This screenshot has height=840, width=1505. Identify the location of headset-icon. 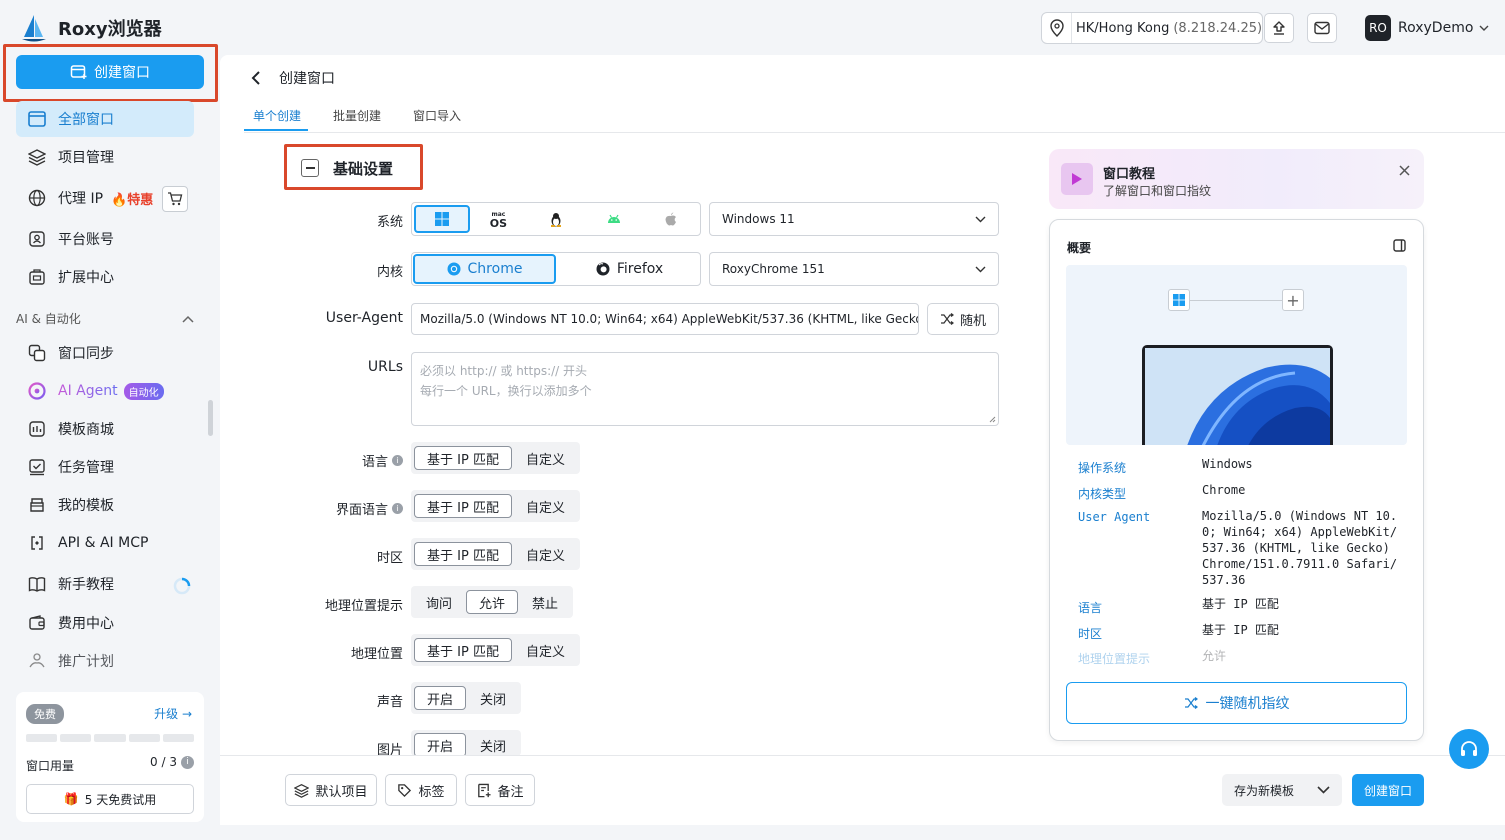
(1469, 748).